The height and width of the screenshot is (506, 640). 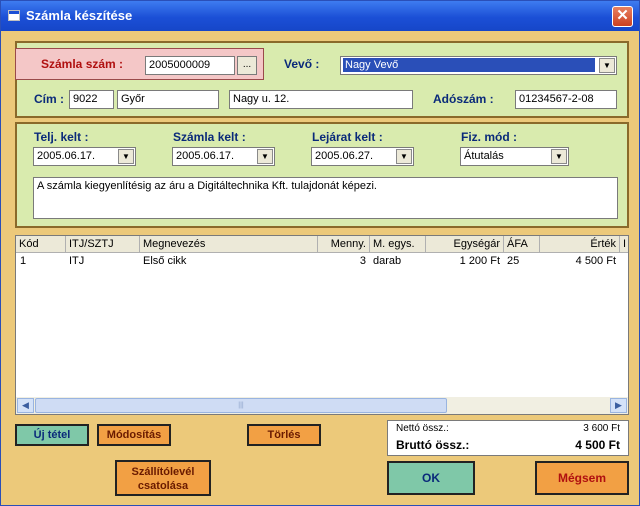 What do you see at coordinates (463, 99) in the screenshot?
I see `tax-number-label: Adószám :` at bounding box center [463, 99].